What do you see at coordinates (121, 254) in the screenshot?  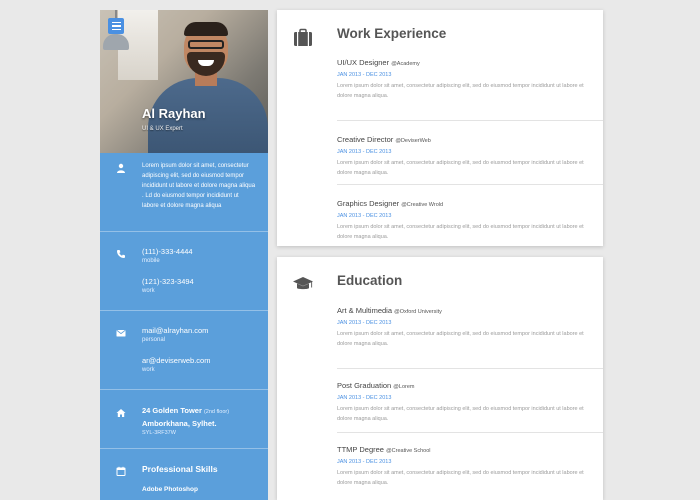 I see `phone-icon` at bounding box center [121, 254].